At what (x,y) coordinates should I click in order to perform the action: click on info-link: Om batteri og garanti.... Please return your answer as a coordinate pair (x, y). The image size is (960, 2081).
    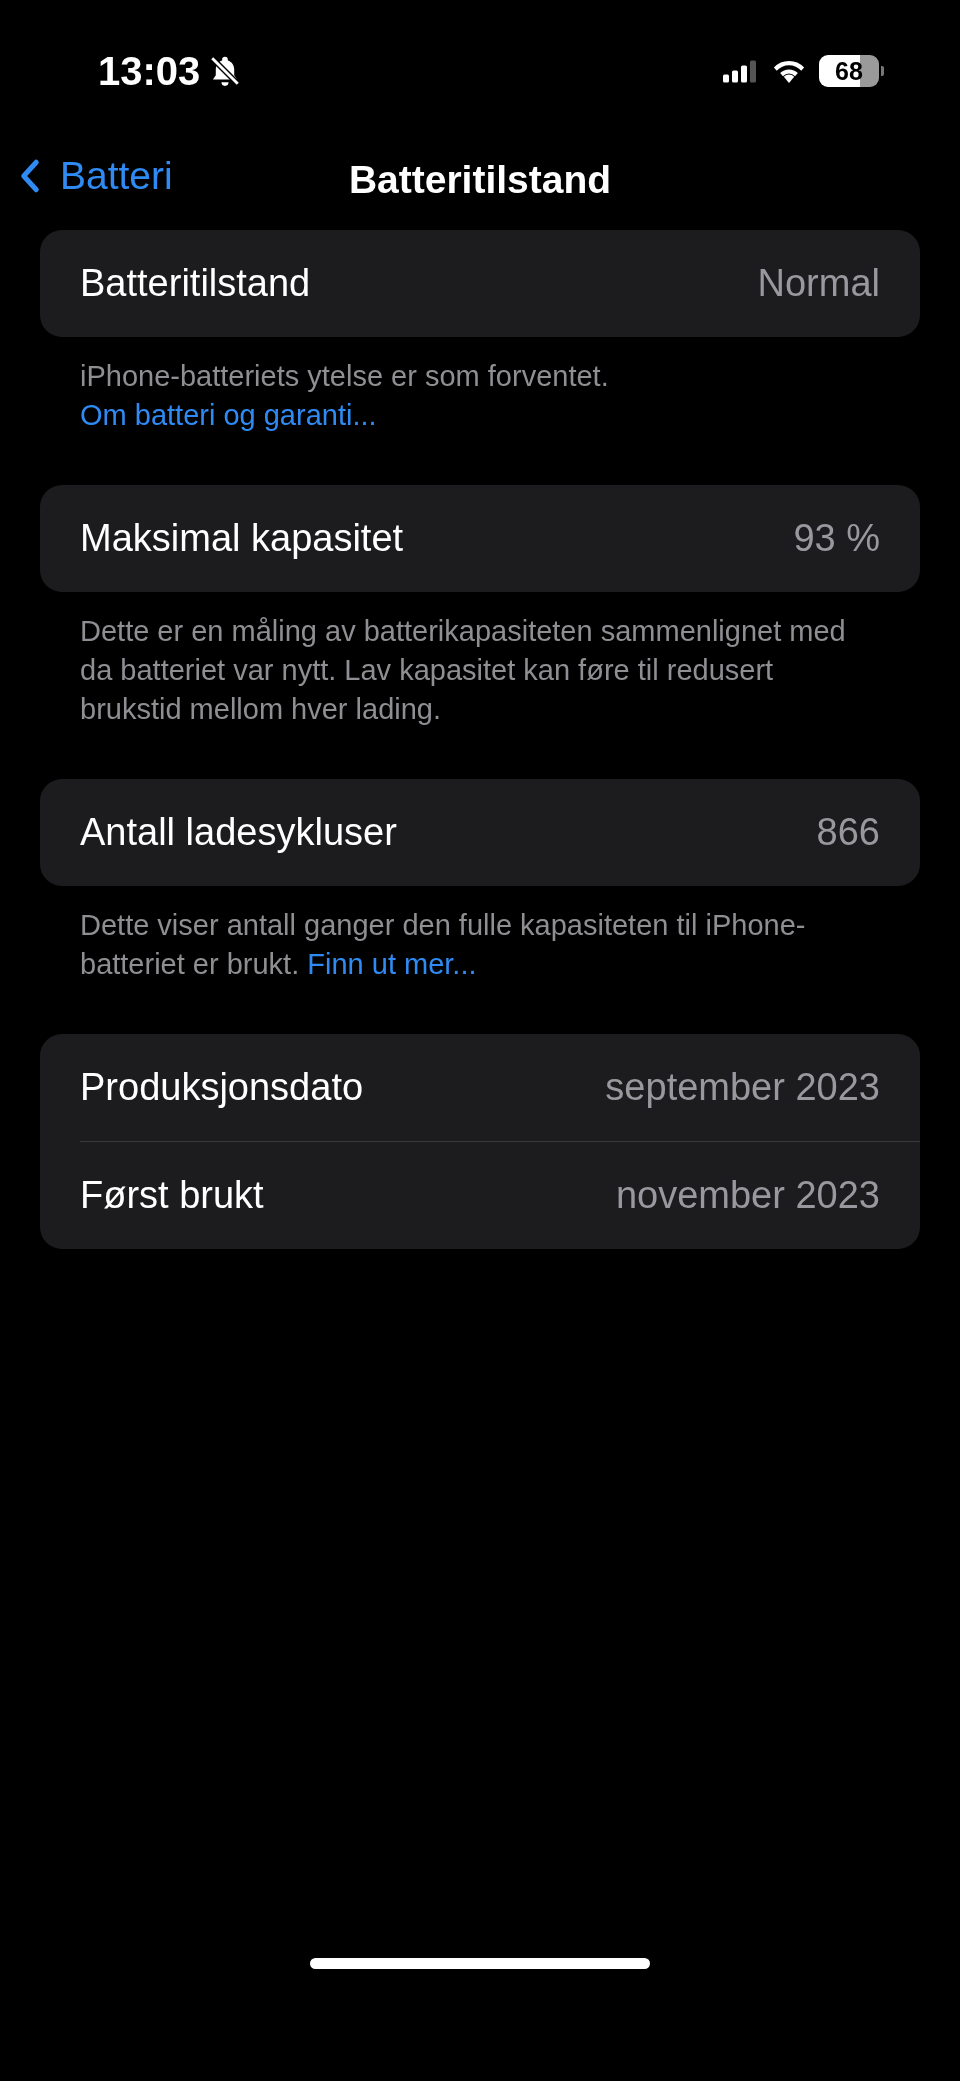
    Looking at the image, I should click on (228, 415).